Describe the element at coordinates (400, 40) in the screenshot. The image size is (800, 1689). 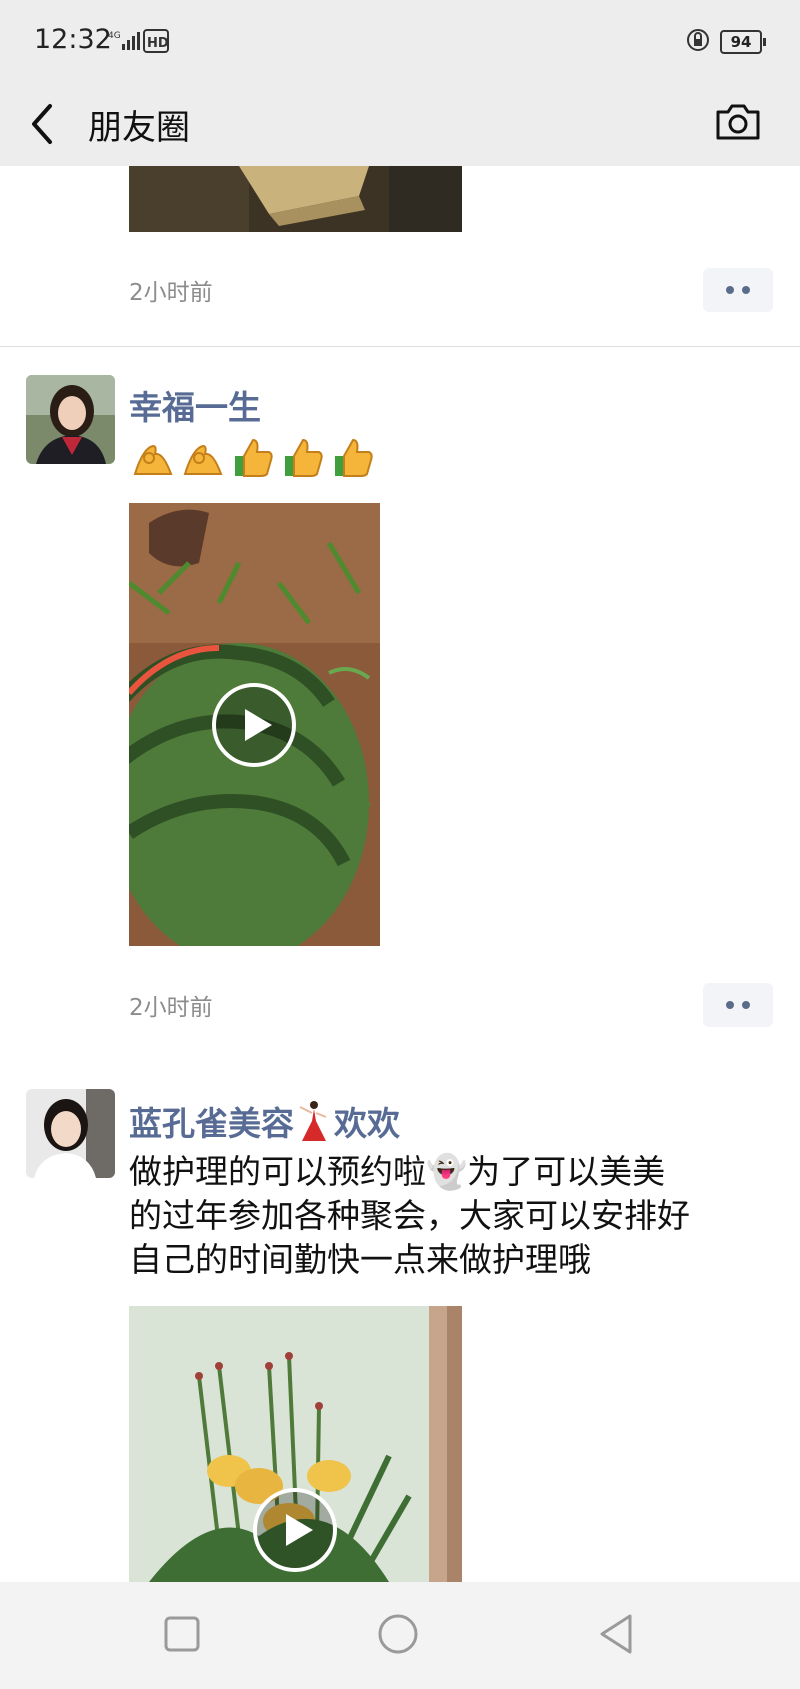
I see `status-bar: 12:32 4G HD 94` at that location.